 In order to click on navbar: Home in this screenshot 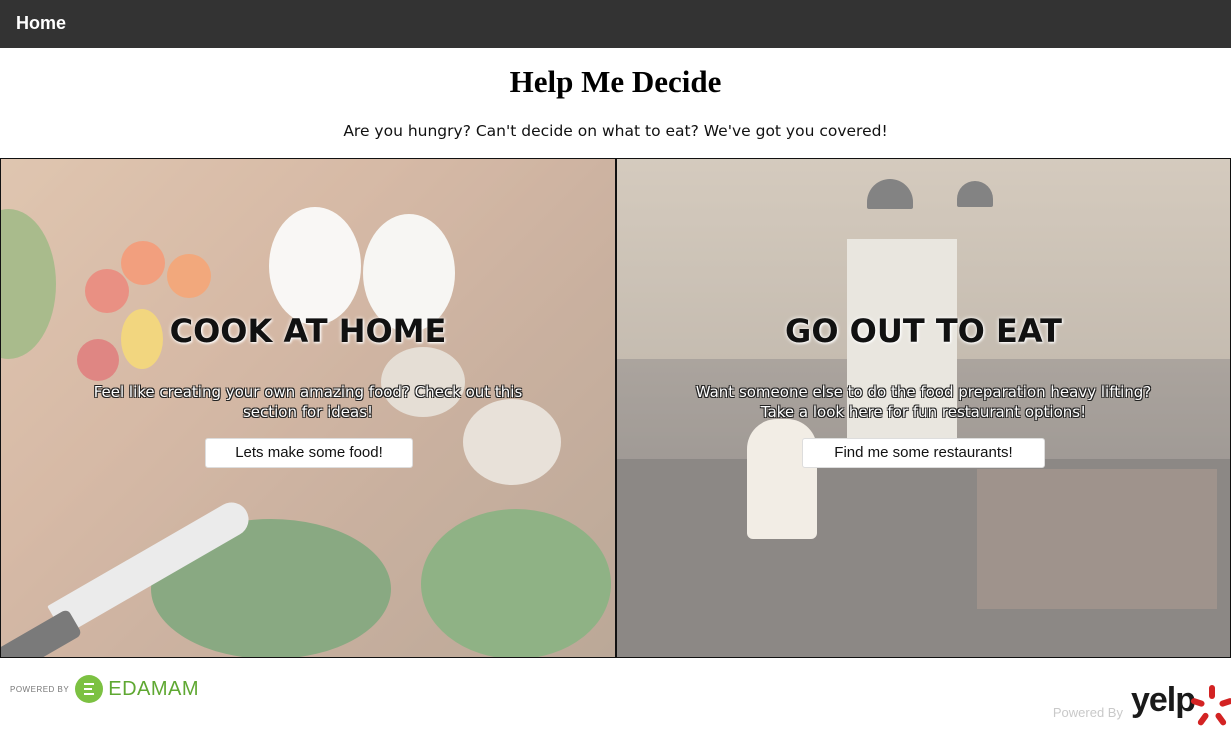, I will do `click(615, 24)`.